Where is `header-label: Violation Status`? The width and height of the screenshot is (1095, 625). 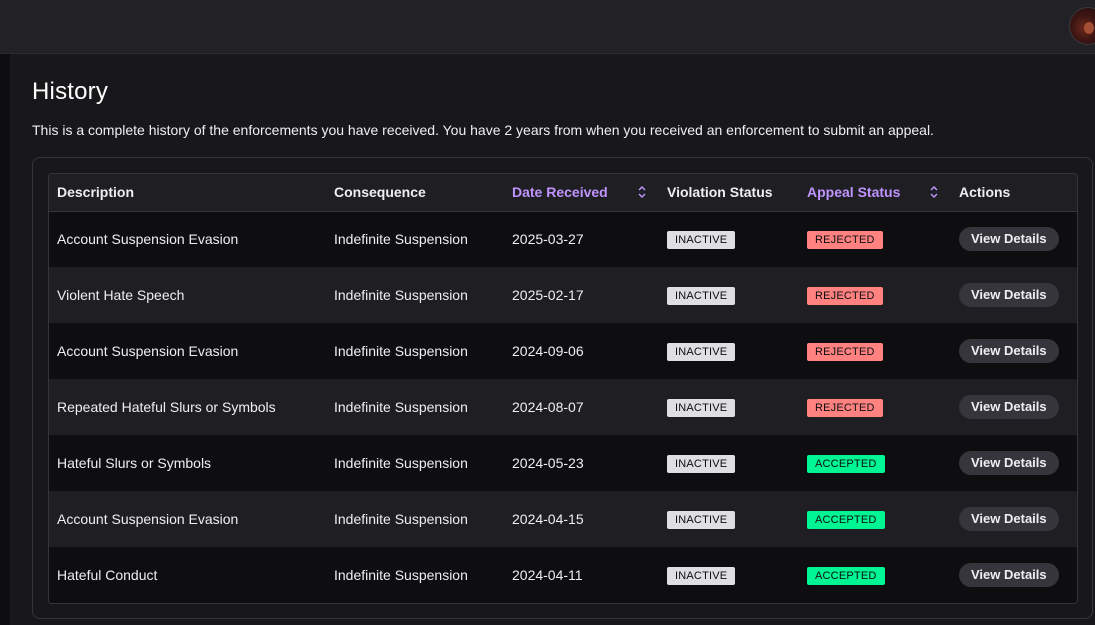
header-label: Violation Status is located at coordinates (720, 192).